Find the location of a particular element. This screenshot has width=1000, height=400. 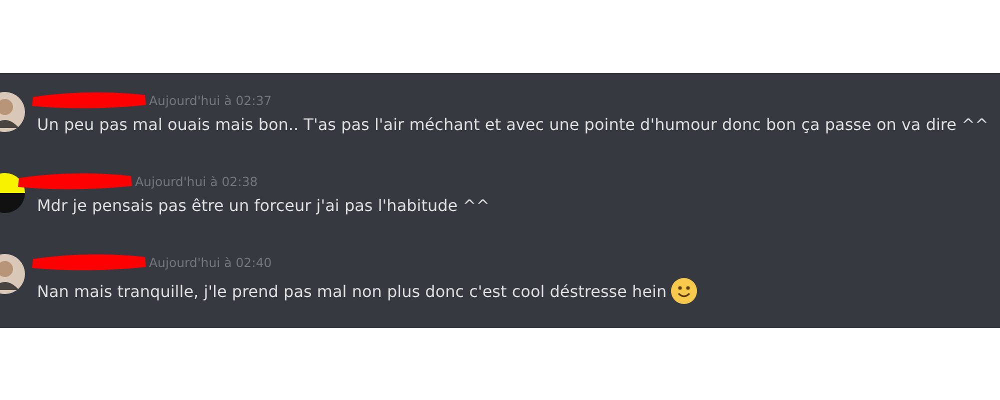

message-text: Mdr je pensais pas être un forceur j'ai pas l'habitude ^^ is located at coordinates (263, 205).